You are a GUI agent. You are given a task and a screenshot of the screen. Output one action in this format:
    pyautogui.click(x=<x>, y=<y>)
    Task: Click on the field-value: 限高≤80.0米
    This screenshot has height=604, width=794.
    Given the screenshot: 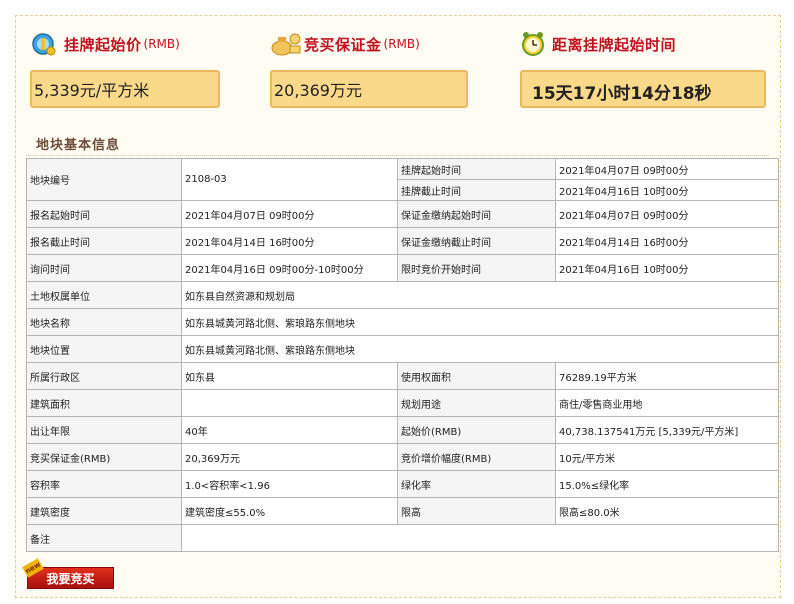 What is the action you would take?
    pyautogui.click(x=667, y=511)
    